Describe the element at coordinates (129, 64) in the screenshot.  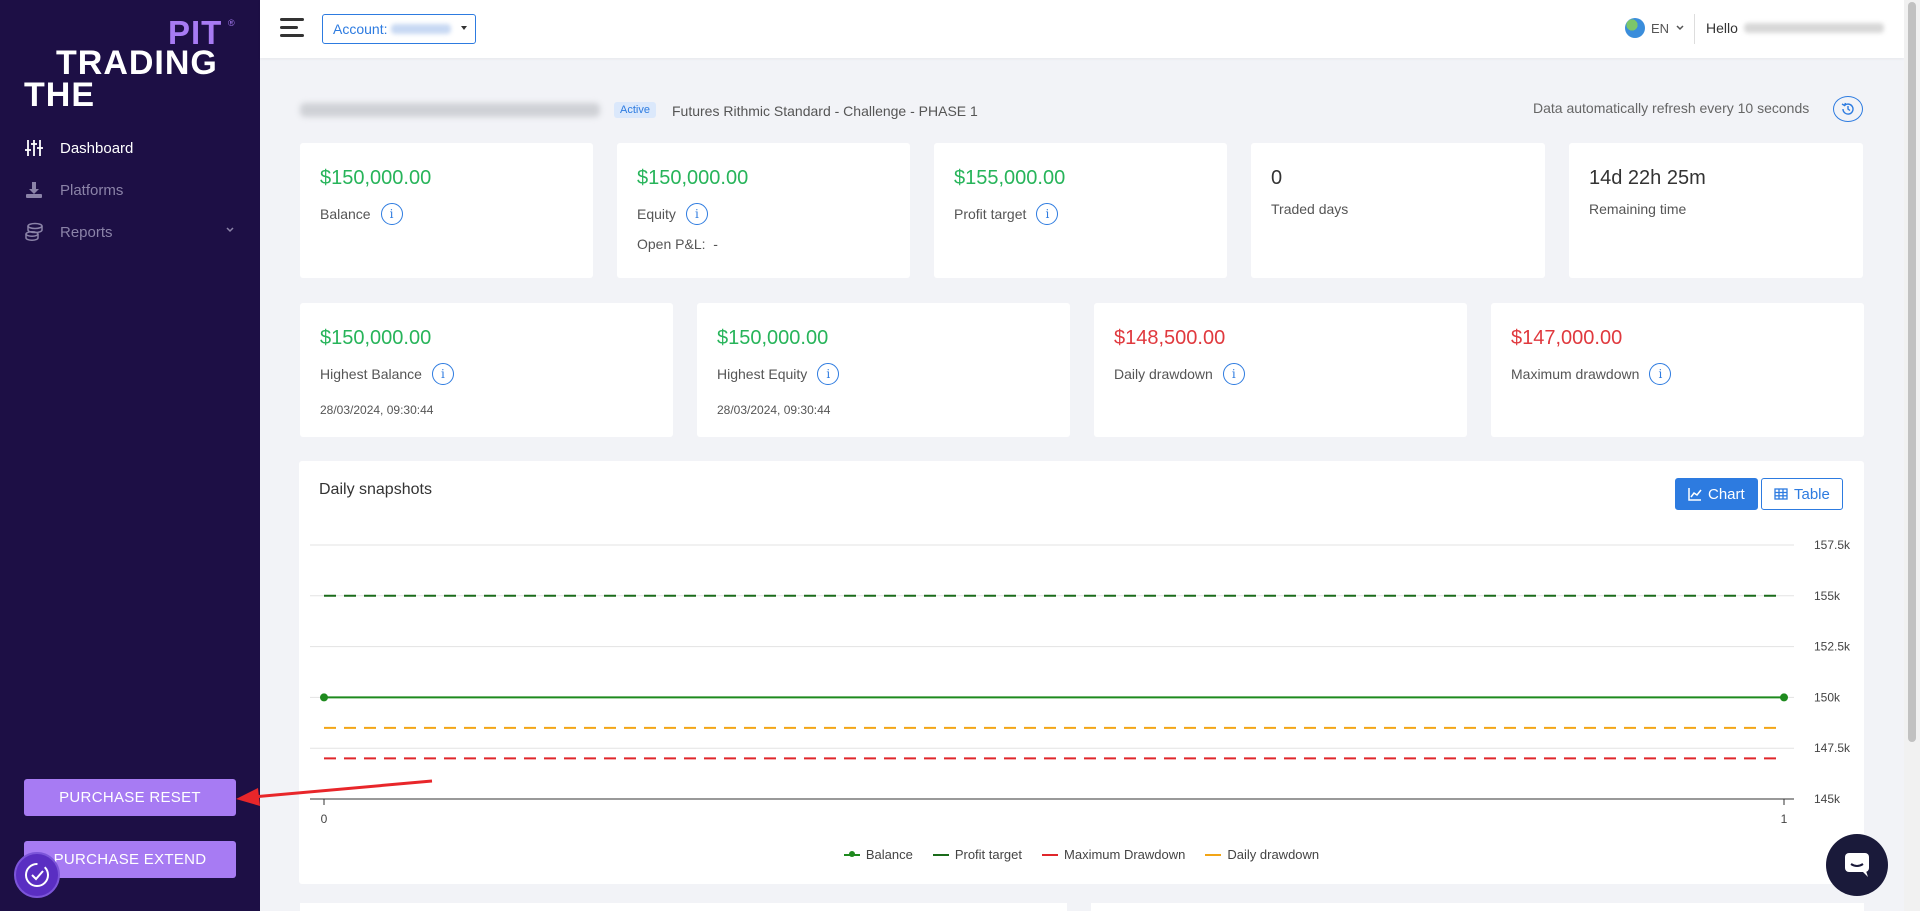
I see `logo: PIT ® TRADING THE` at that location.